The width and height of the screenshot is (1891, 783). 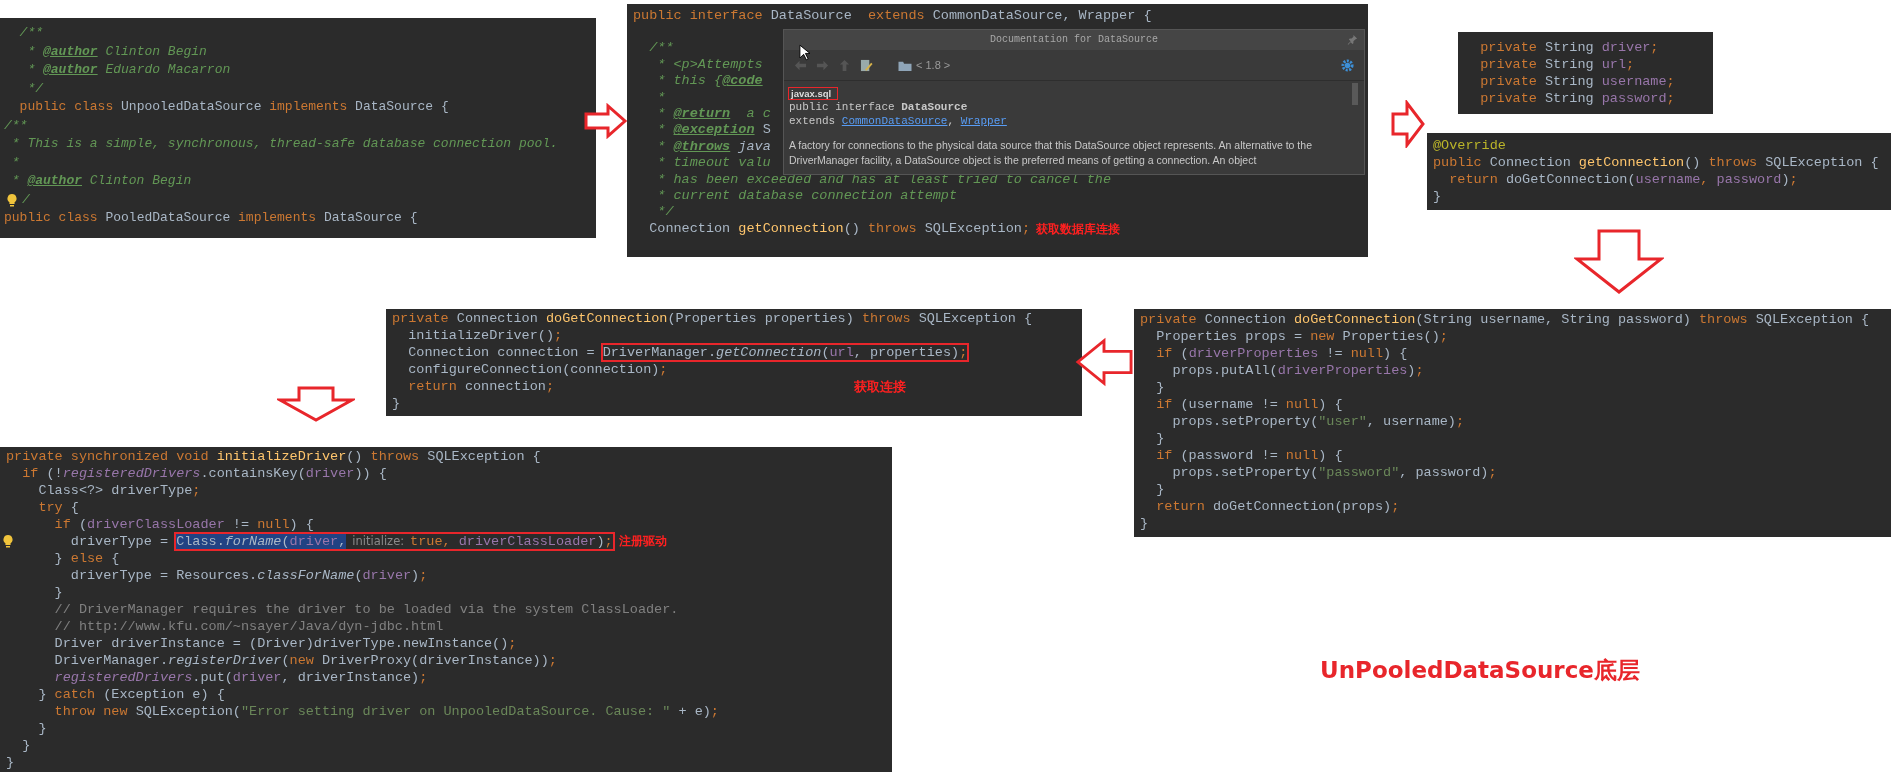 I want to click on doc-signature: public interface DataSource, so click(x=879, y=107).